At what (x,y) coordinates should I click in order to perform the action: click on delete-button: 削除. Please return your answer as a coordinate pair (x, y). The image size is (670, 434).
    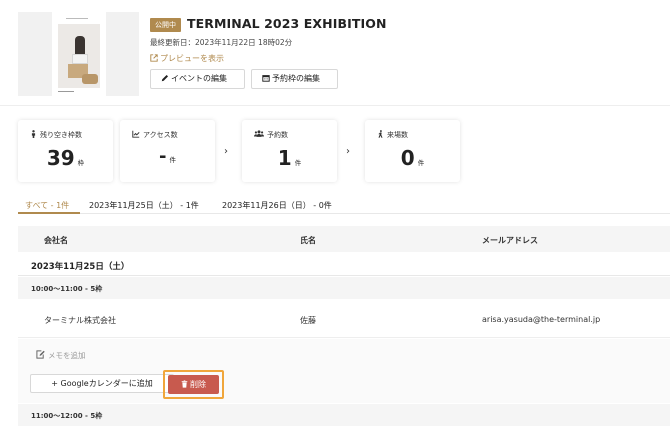
    Looking at the image, I should click on (193, 384).